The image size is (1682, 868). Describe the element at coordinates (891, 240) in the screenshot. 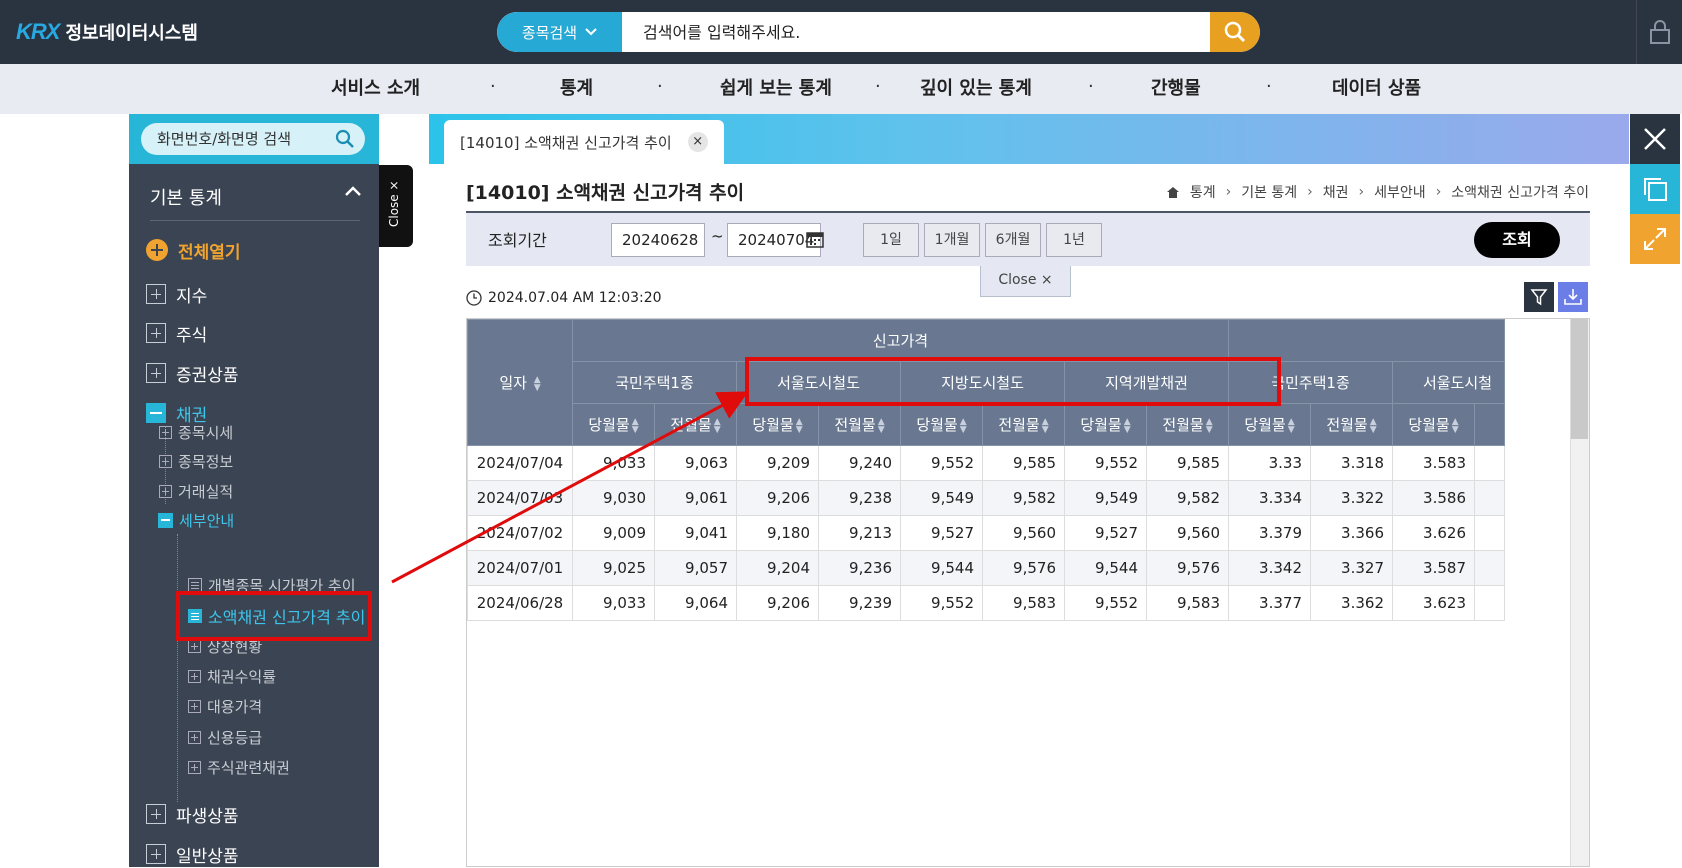

I see `period-1day-button: 1일` at that location.